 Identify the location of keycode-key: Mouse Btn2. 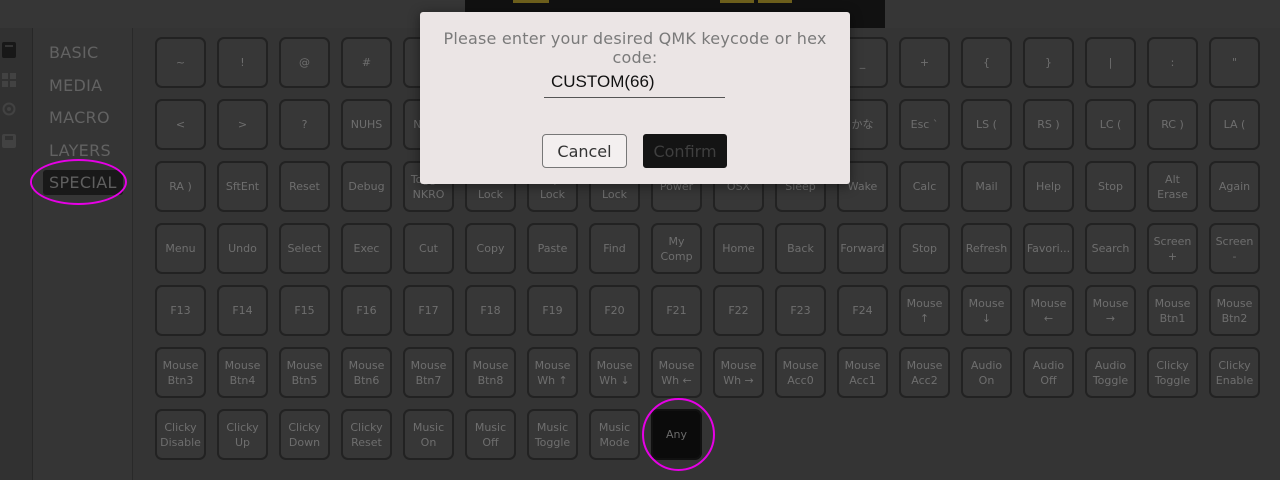
(1234, 310).